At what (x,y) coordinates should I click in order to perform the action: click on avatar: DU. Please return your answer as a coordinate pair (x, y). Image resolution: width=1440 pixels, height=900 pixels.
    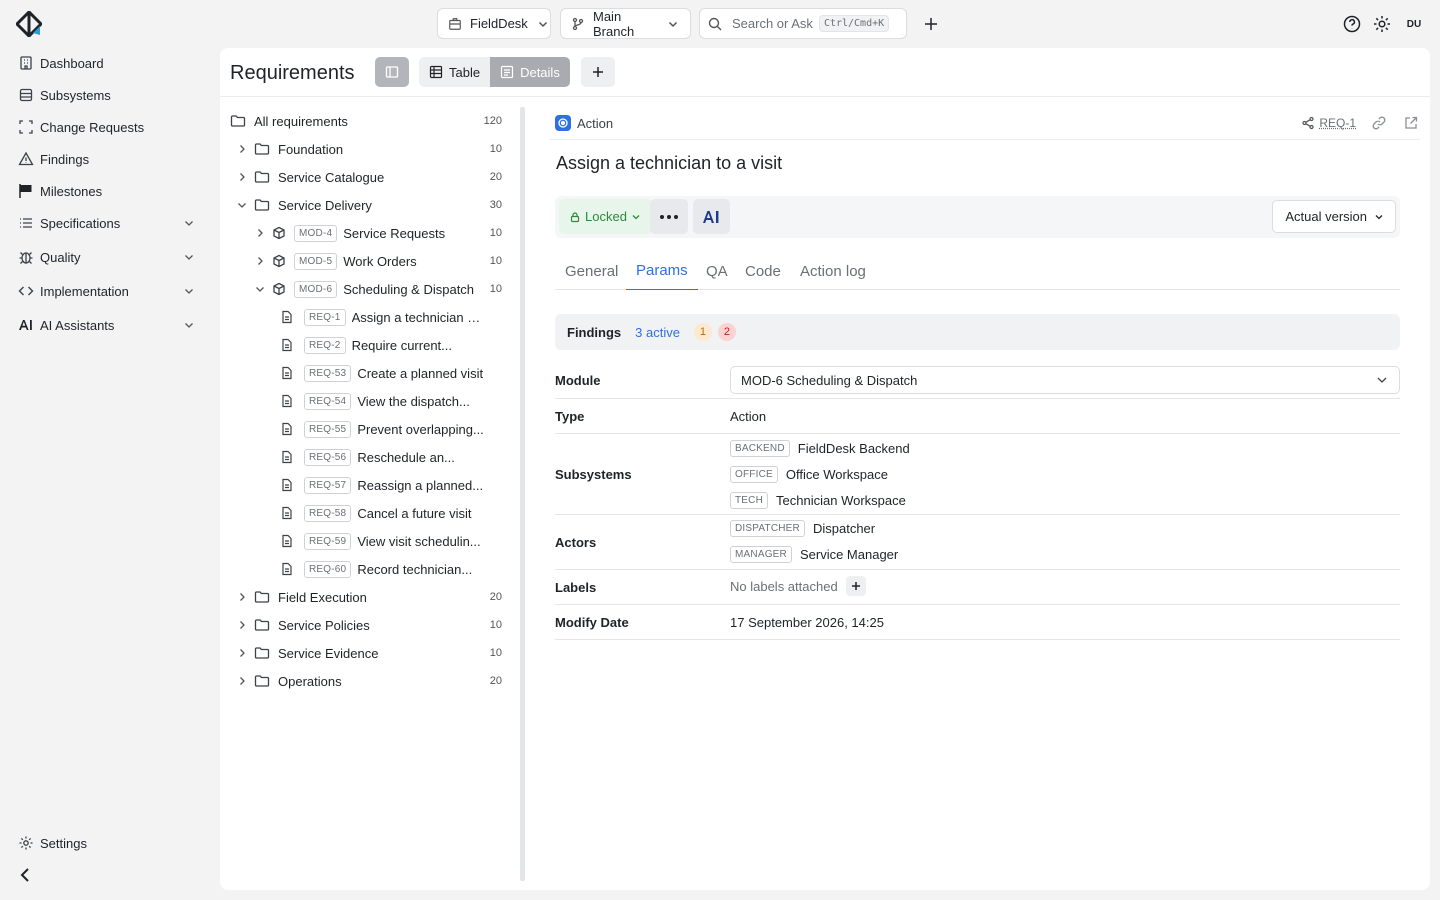
    Looking at the image, I should click on (1414, 24).